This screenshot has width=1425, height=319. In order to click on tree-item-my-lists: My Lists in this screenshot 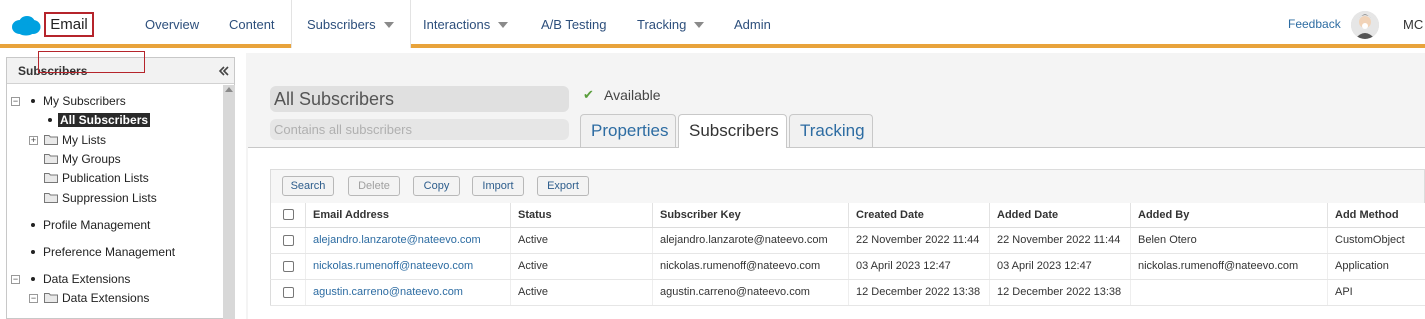, I will do `click(75, 140)`.